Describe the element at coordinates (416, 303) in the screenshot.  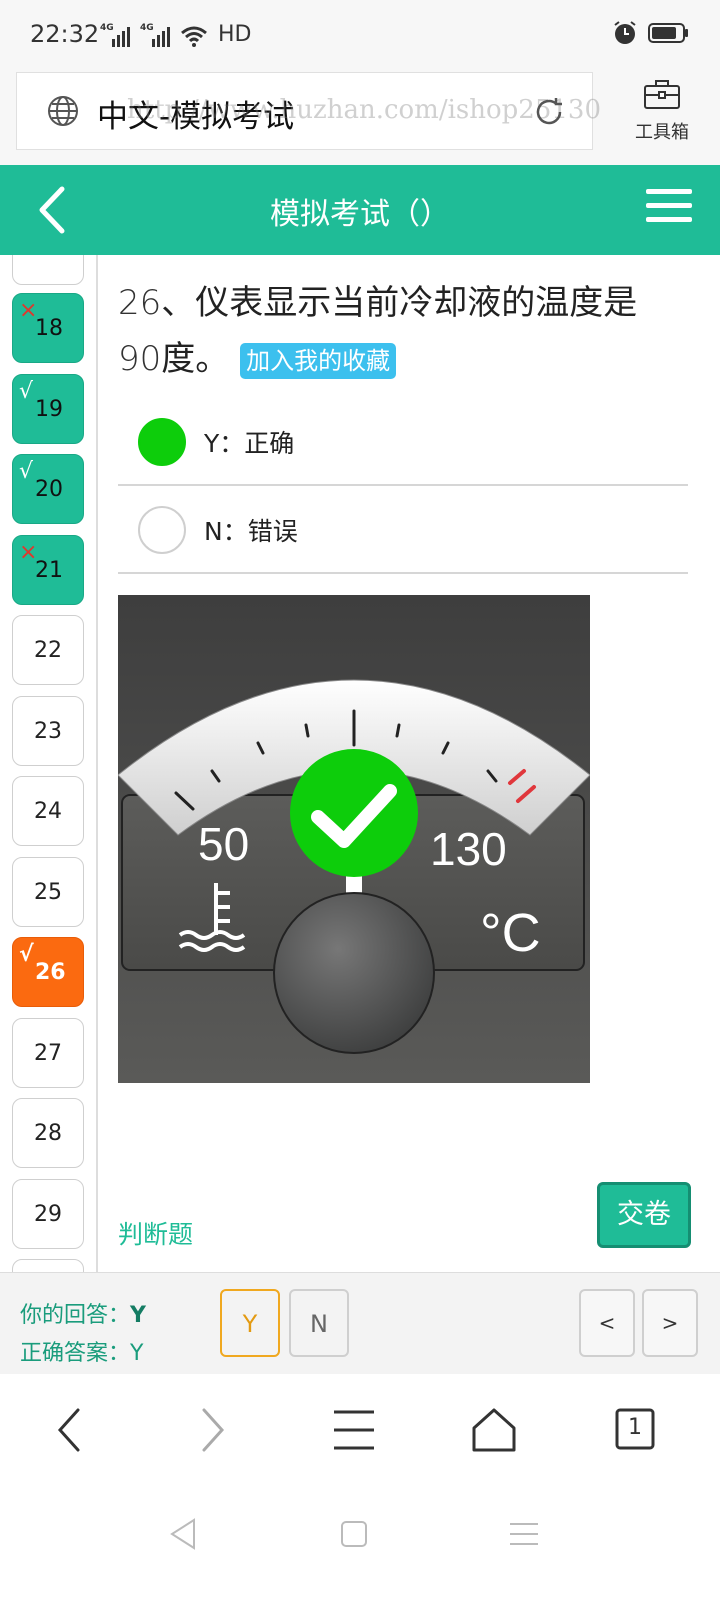
I see `question-text-line1: 仪表显示当前冷却液的温度是` at that location.